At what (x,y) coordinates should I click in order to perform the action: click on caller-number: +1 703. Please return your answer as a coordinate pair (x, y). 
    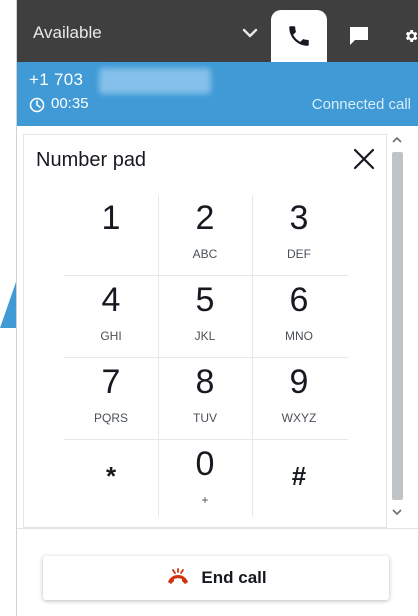
    Looking at the image, I should click on (56, 79).